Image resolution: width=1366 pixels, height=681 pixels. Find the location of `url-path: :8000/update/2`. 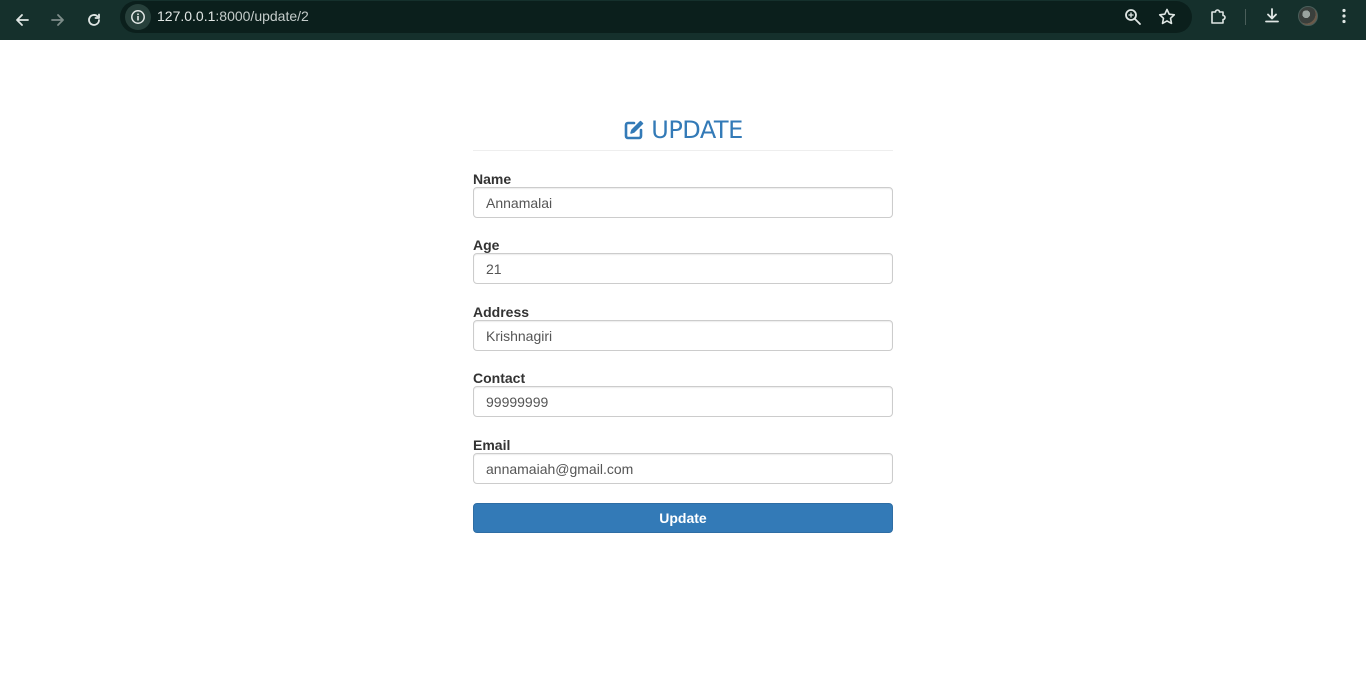

url-path: :8000/update/2 is located at coordinates (262, 16).